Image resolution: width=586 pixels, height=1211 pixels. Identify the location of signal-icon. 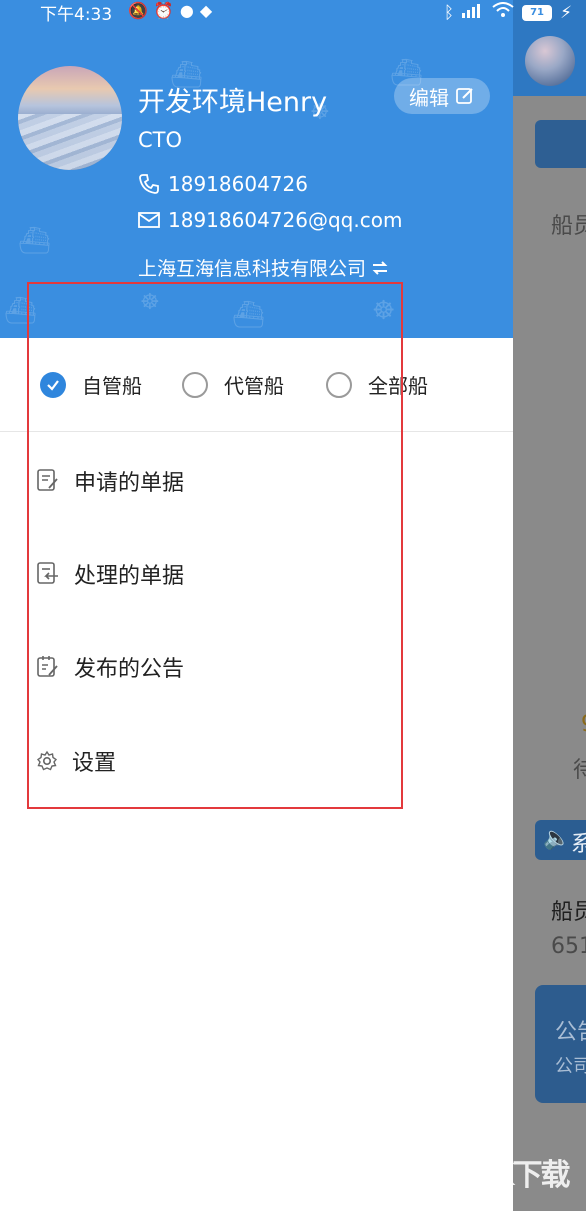
(473, 12).